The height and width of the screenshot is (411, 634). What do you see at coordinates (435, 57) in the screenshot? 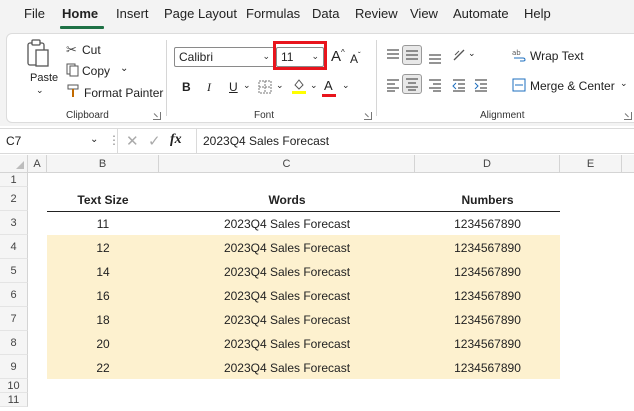
I see `align-bottom-icon` at bounding box center [435, 57].